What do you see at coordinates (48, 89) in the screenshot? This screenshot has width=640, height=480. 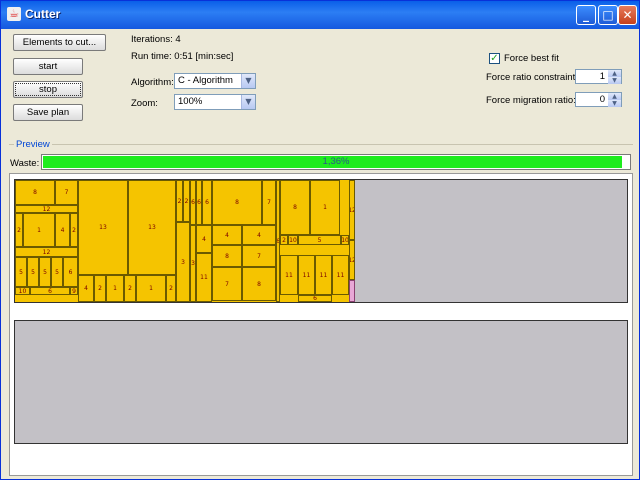 I see `stop-button: stop` at bounding box center [48, 89].